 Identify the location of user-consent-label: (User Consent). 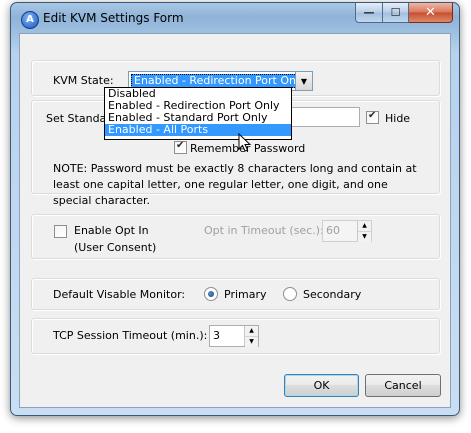
(115, 247).